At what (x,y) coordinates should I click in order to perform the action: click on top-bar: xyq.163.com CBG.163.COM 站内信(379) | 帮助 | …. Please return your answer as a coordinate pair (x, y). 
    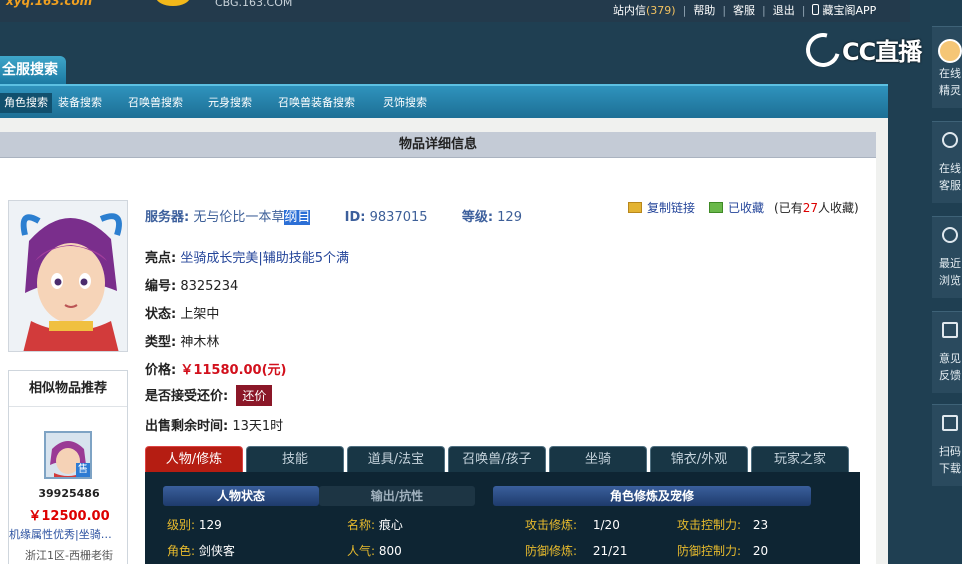
    Looking at the image, I should click on (455, 11).